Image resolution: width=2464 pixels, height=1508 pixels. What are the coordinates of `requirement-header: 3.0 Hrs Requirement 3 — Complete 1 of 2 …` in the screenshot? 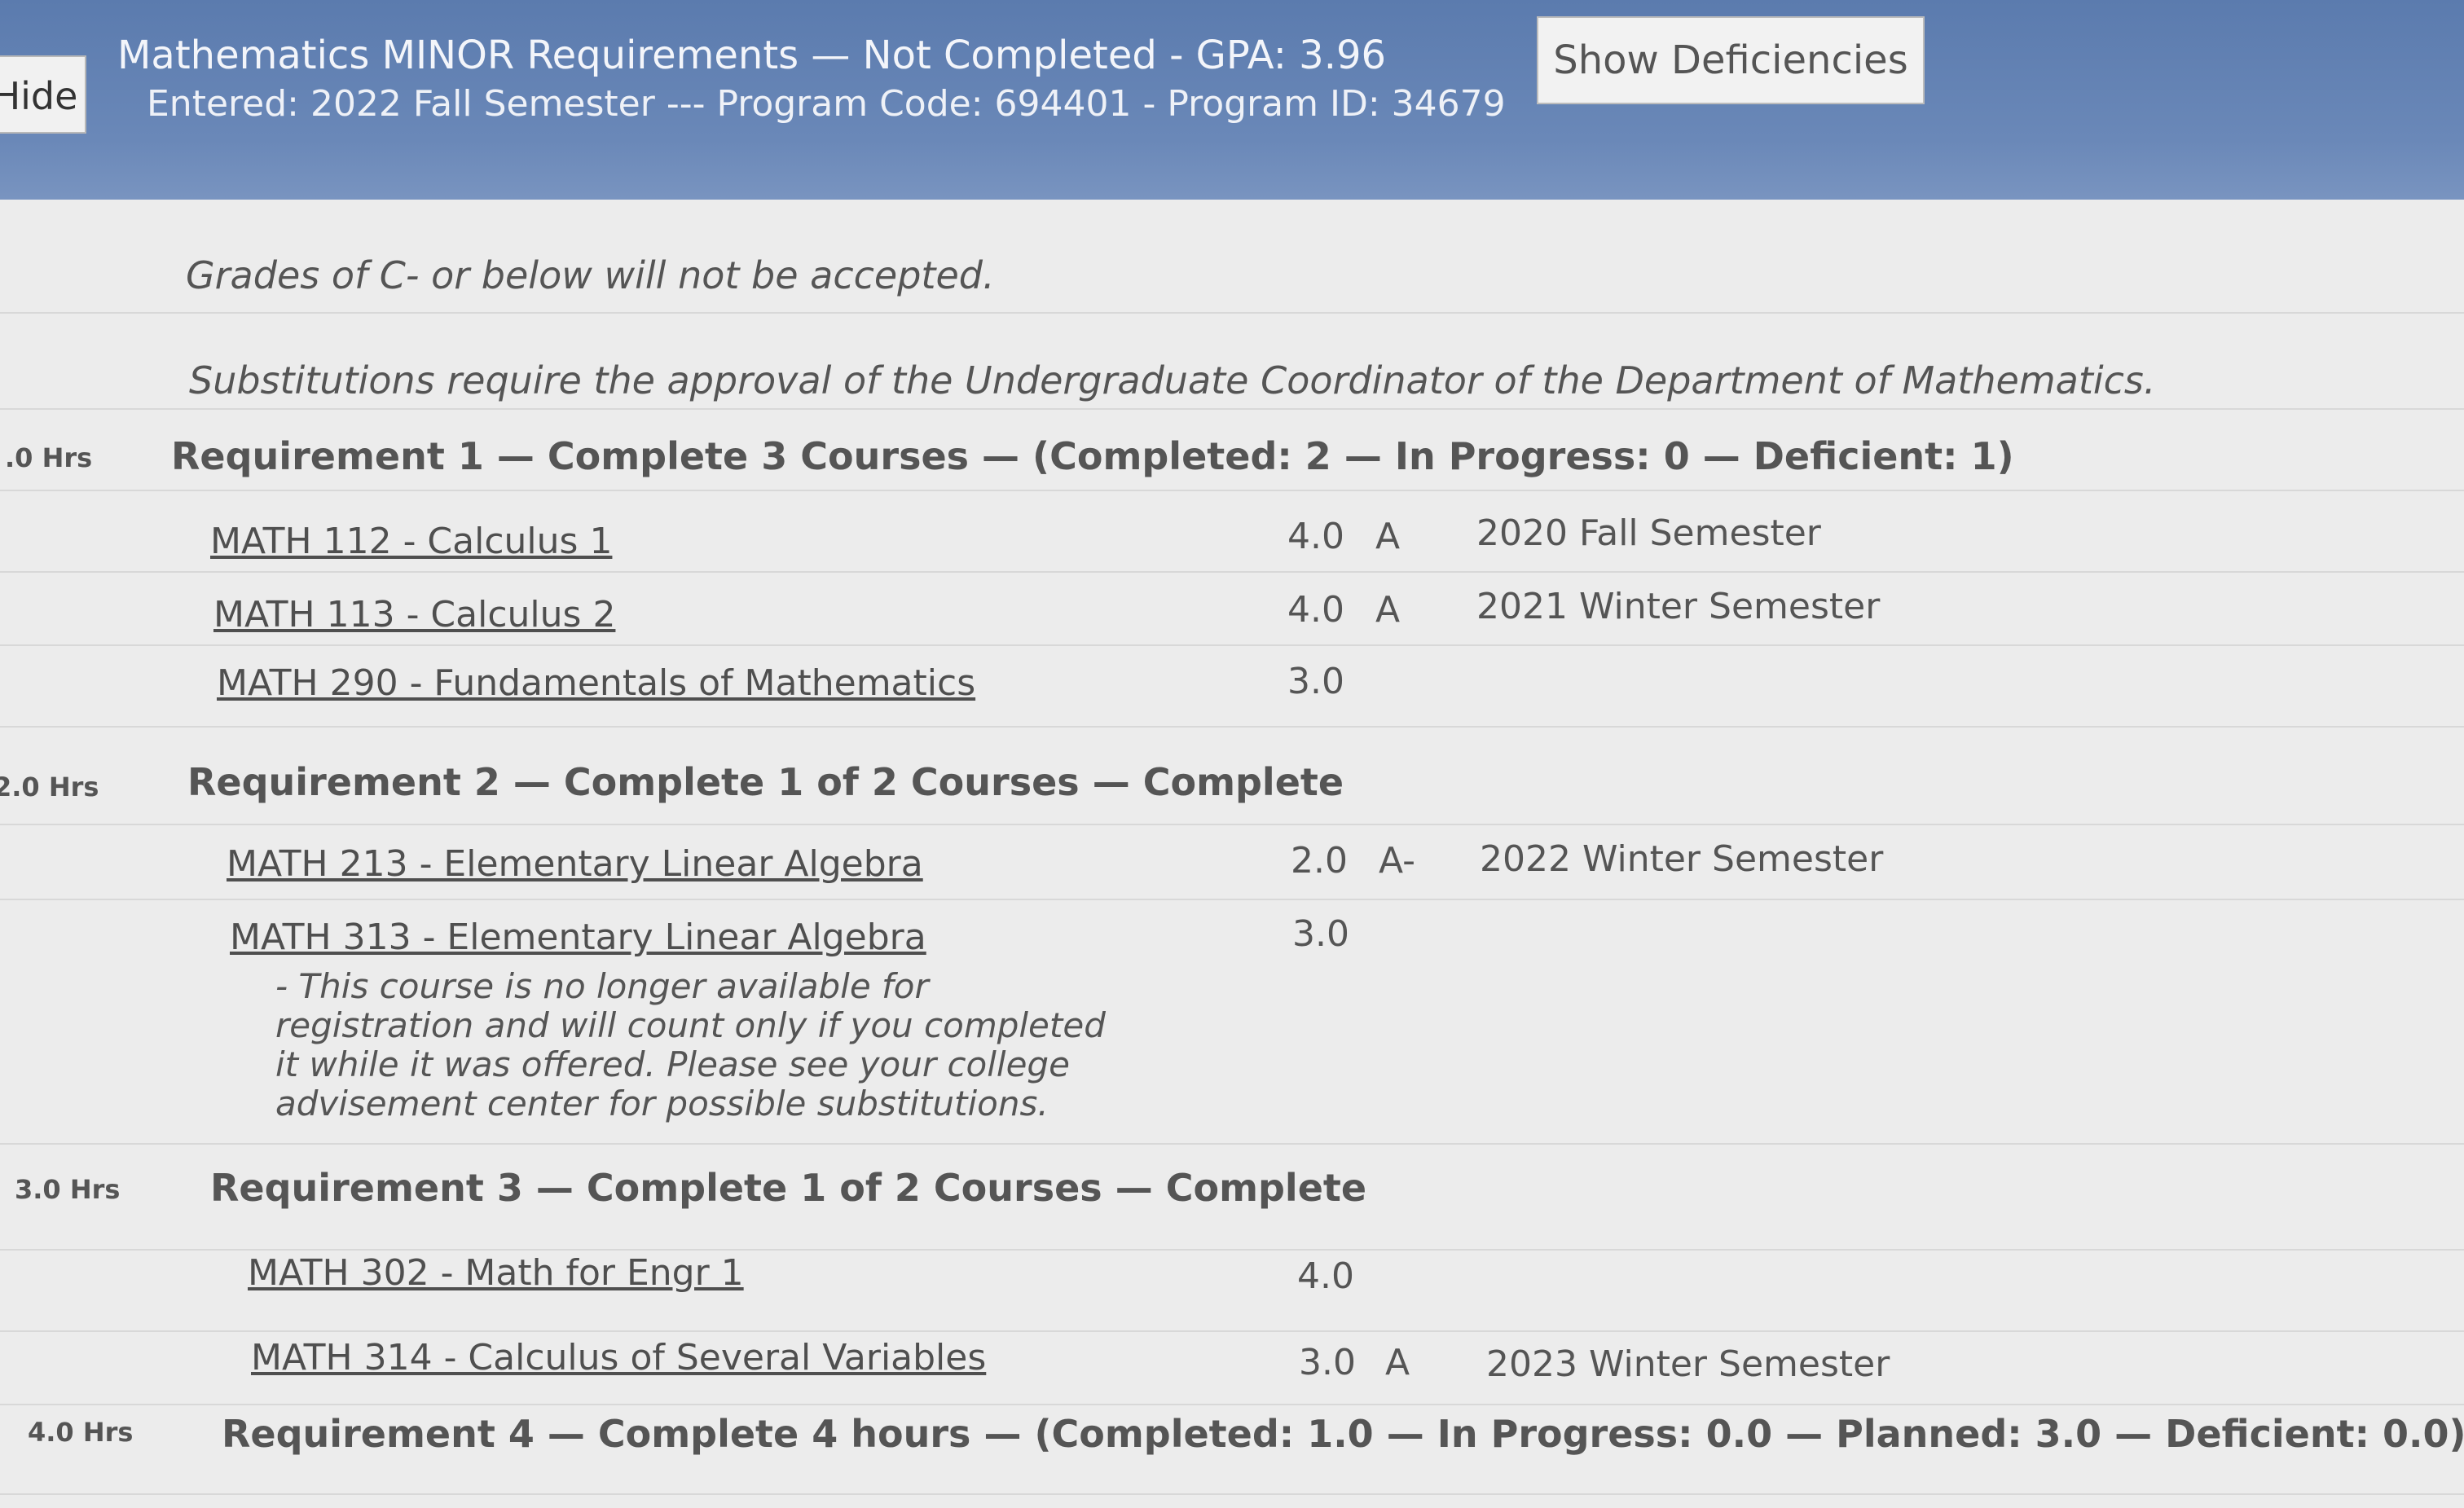 It's located at (1232, 1198).